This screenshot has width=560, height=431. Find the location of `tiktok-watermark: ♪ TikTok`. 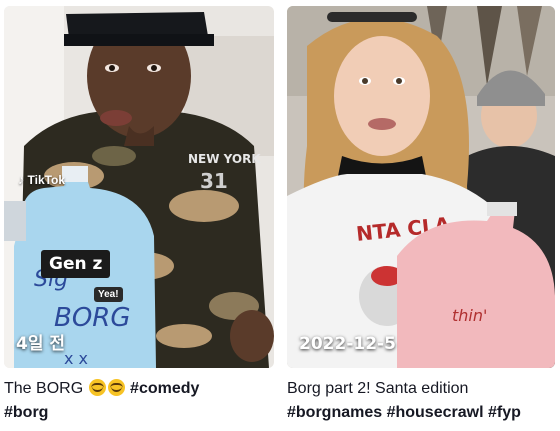

tiktok-watermark: ♪ TikTok is located at coordinates (41, 179).